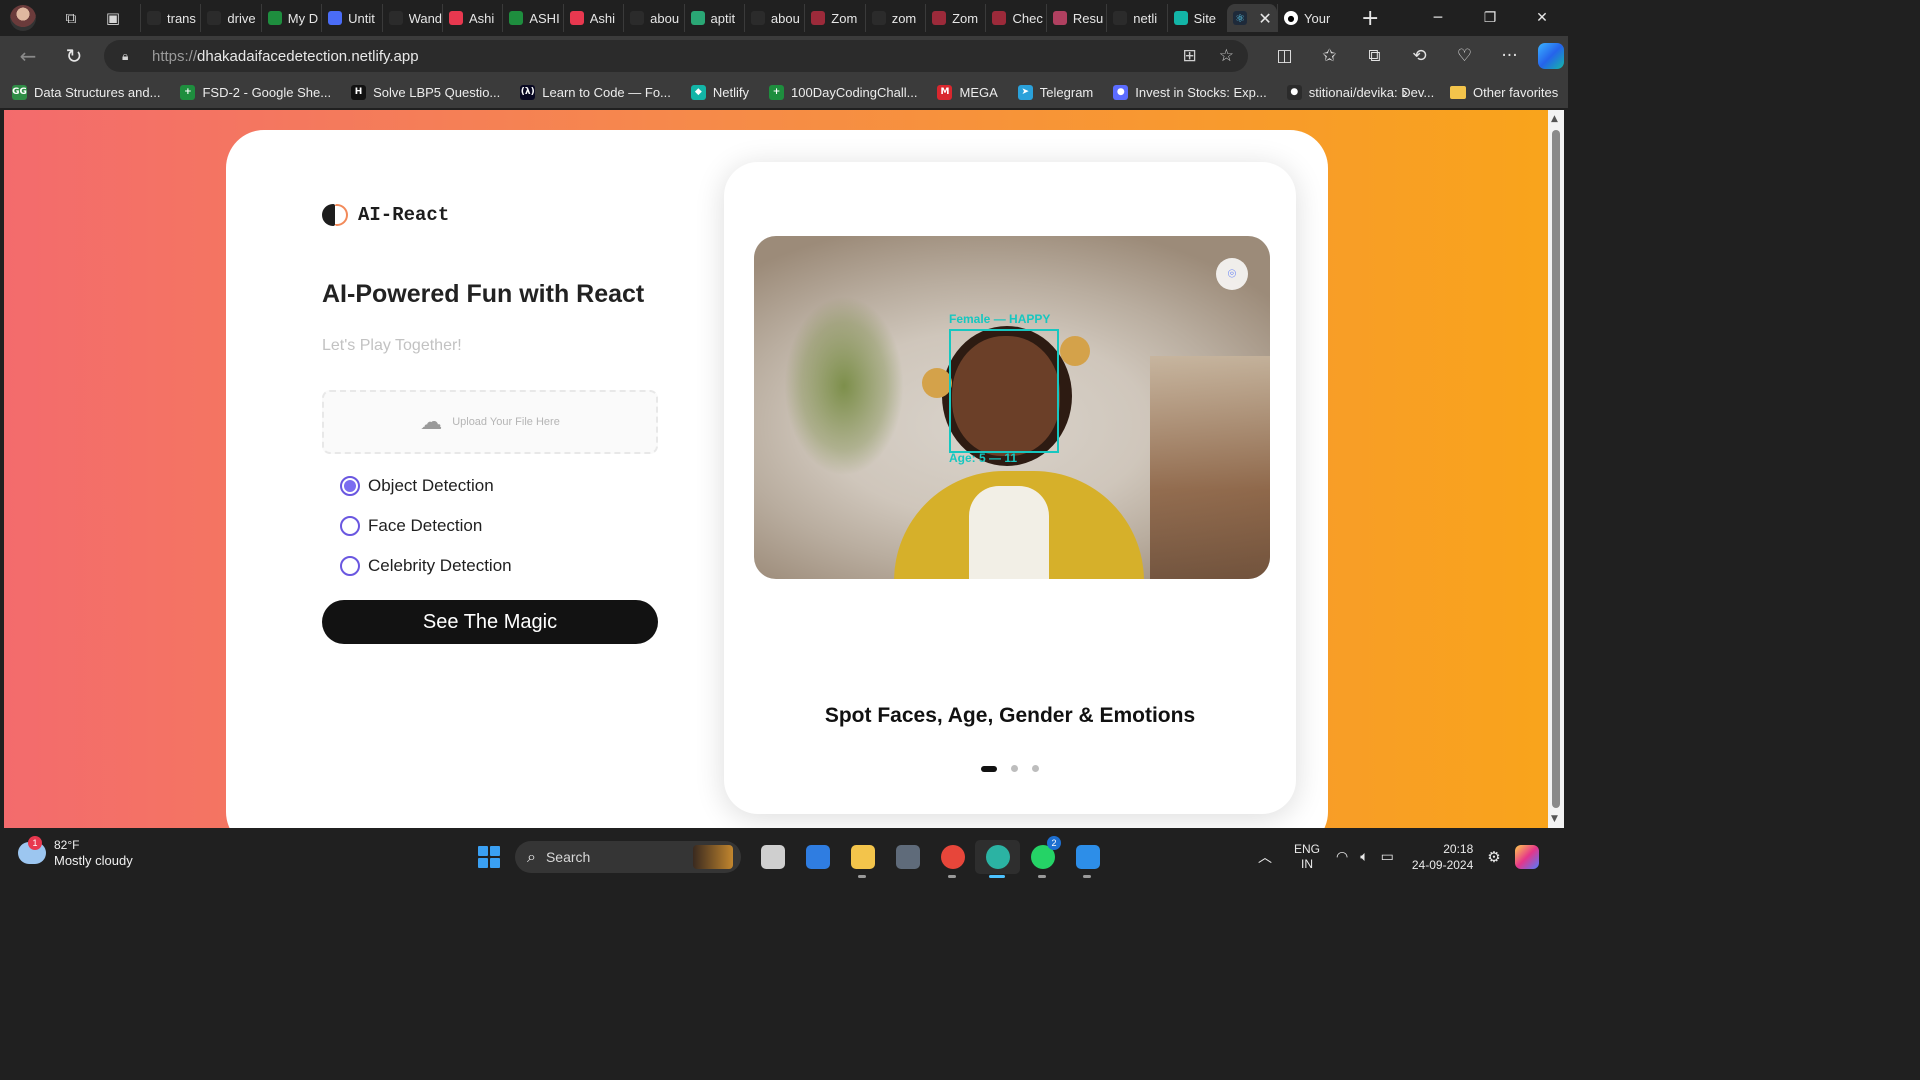 The width and height of the screenshot is (1920, 1080). Describe the element at coordinates (817, 857) in the screenshot. I see `microsoft-store-taskbar-button` at that location.